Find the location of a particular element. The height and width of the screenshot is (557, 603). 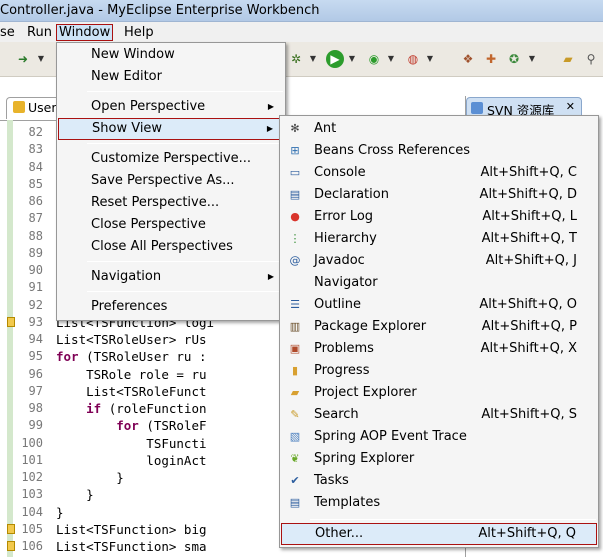

view-item-package-explorer: ▥ Package Explorer Alt+Shift+Q, P is located at coordinates (439, 327).